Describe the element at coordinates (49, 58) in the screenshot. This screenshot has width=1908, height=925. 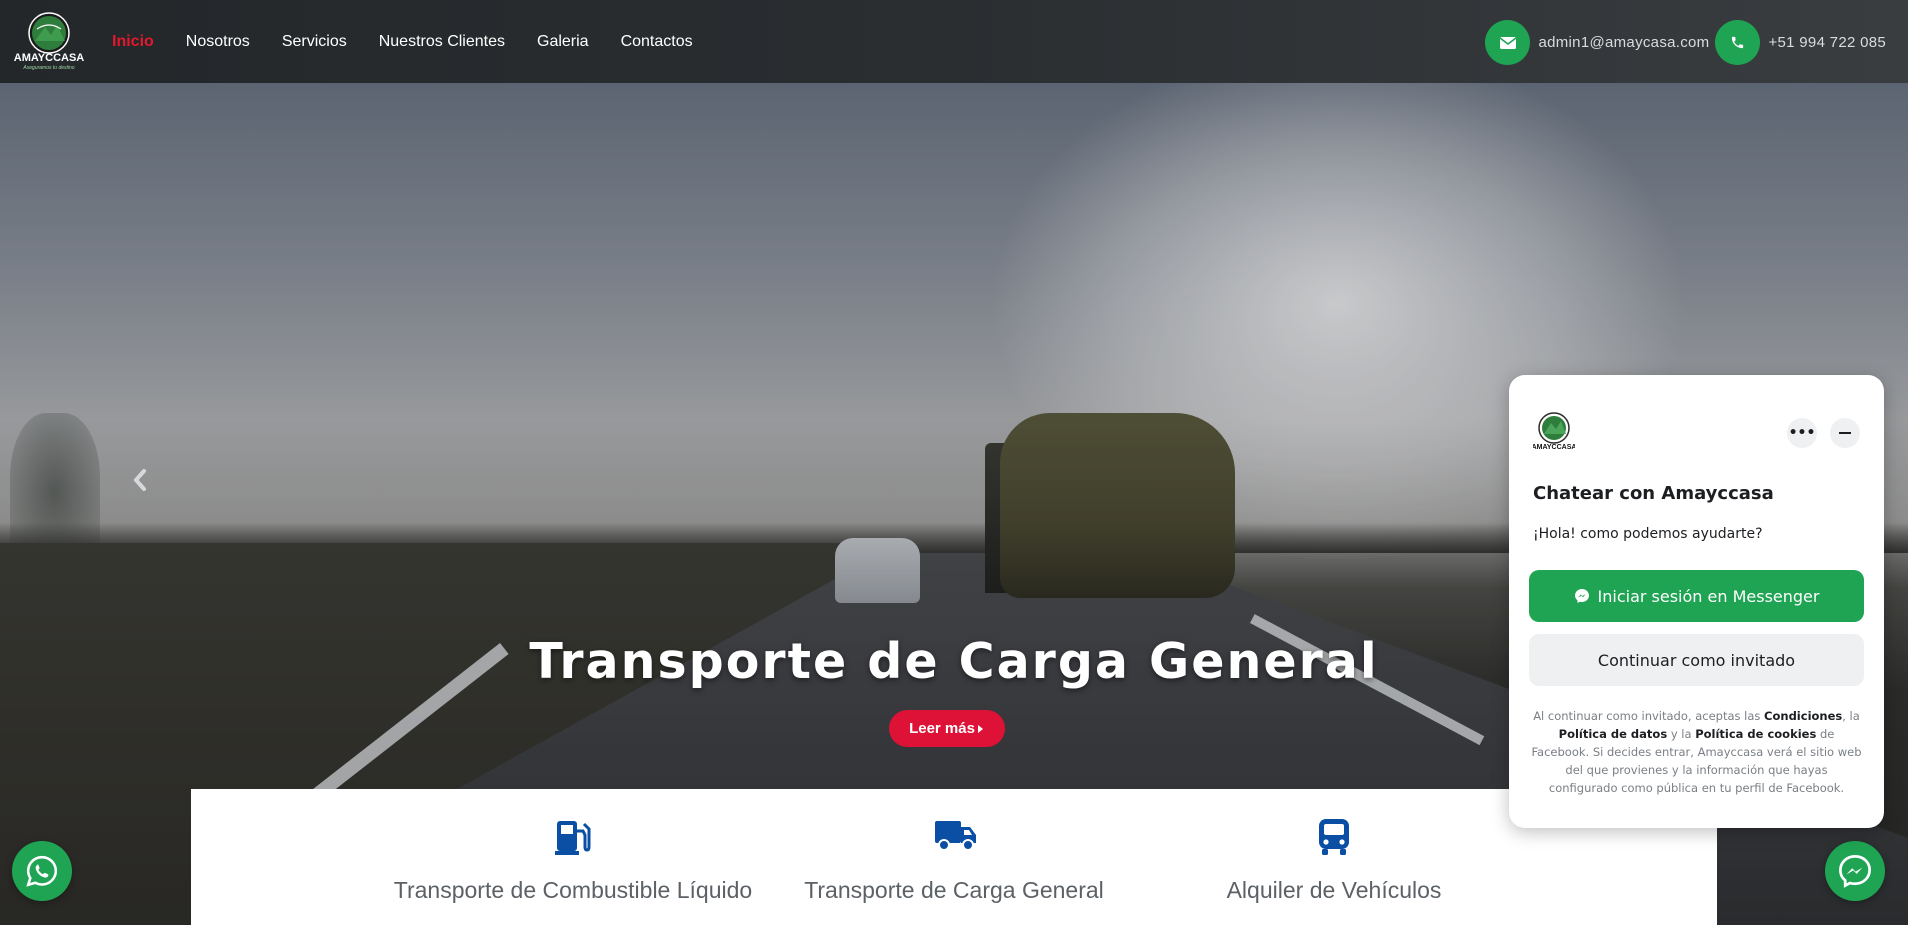
I see `logo-wordmark: AMAYCCASA` at that location.